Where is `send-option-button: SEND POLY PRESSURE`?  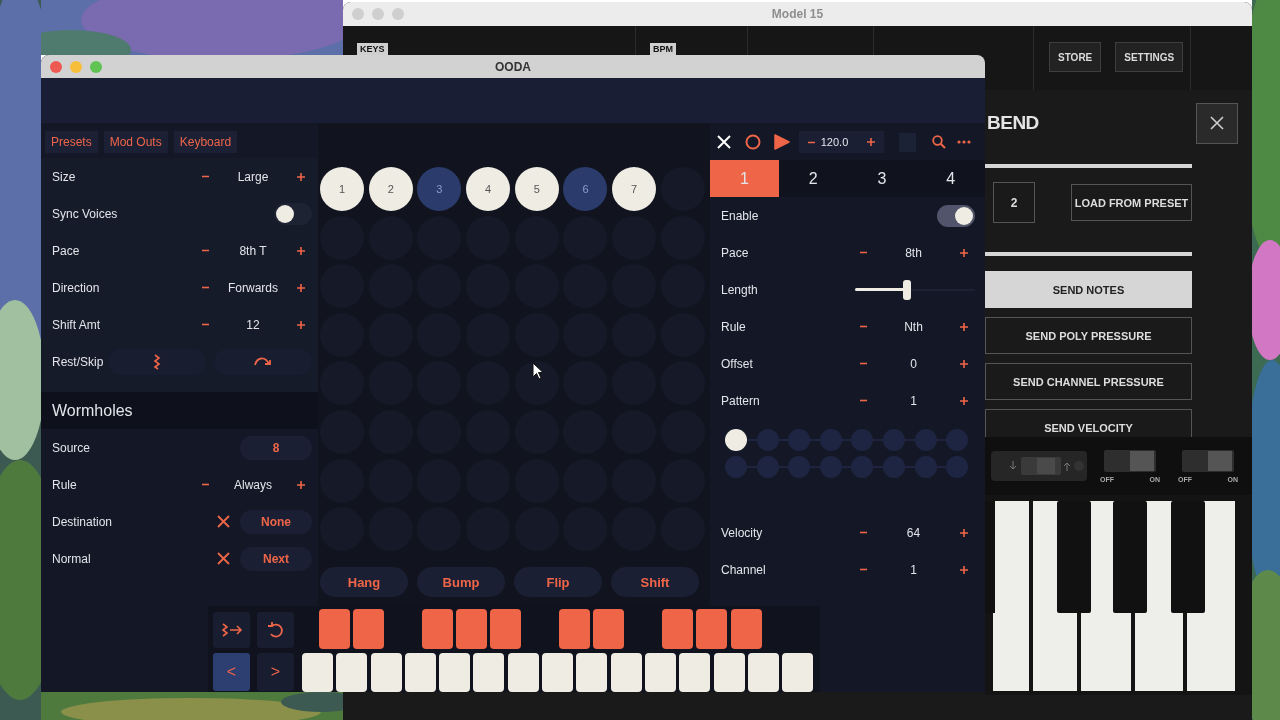
send-option-button: SEND POLY PRESSURE is located at coordinates (1088, 335).